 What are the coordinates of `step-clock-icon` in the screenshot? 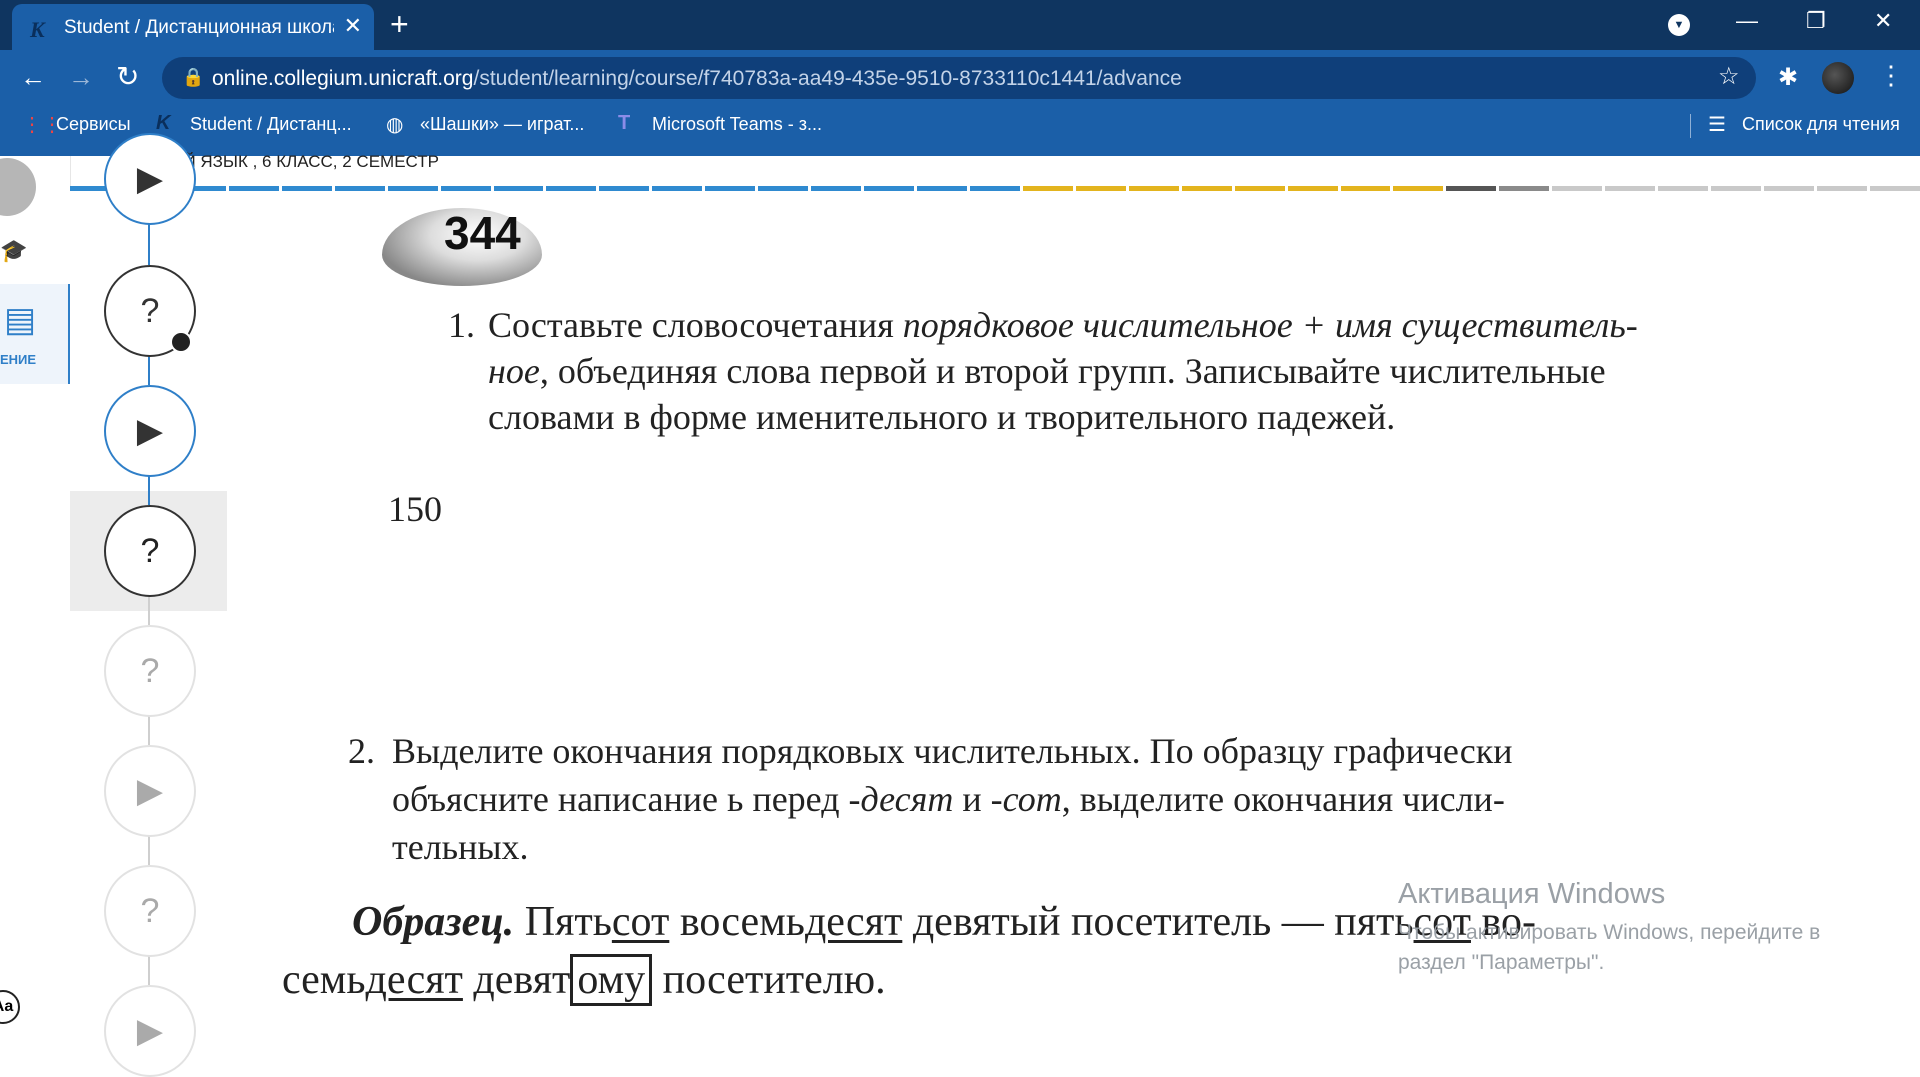 It's located at (181, 342).